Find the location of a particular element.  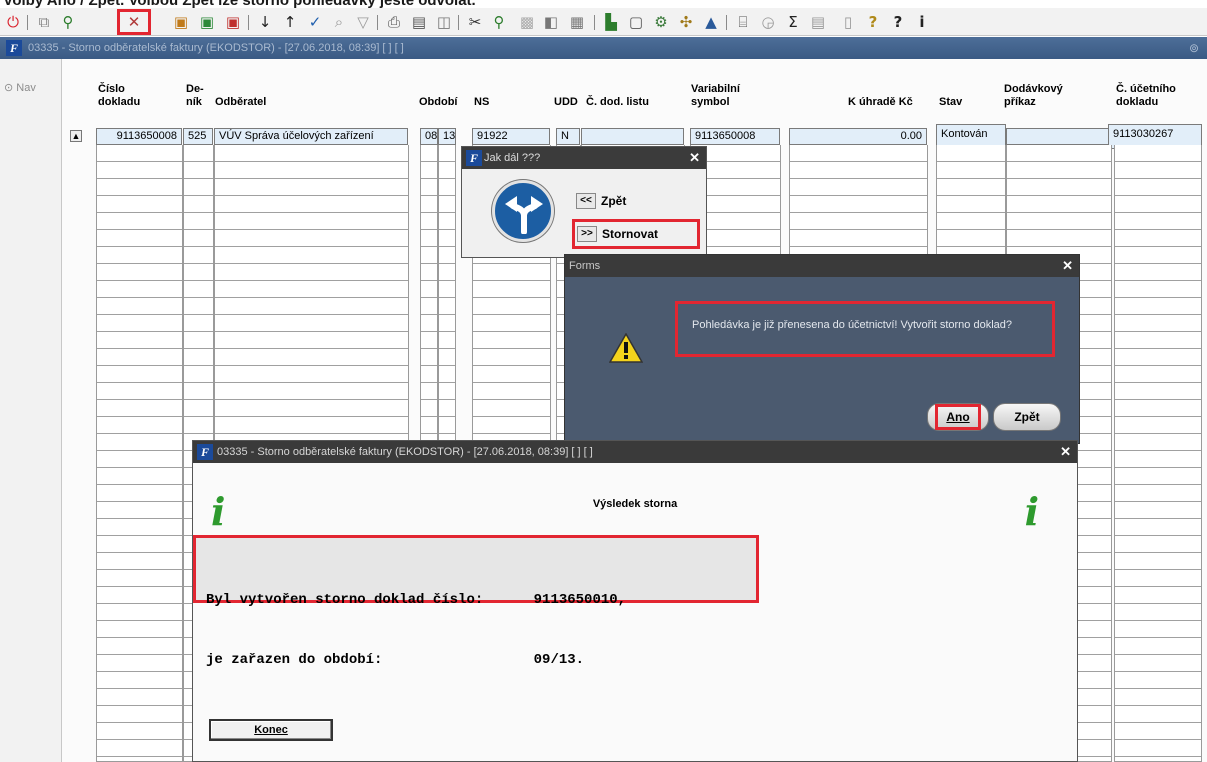

cell-dod-listu is located at coordinates (632, 136).